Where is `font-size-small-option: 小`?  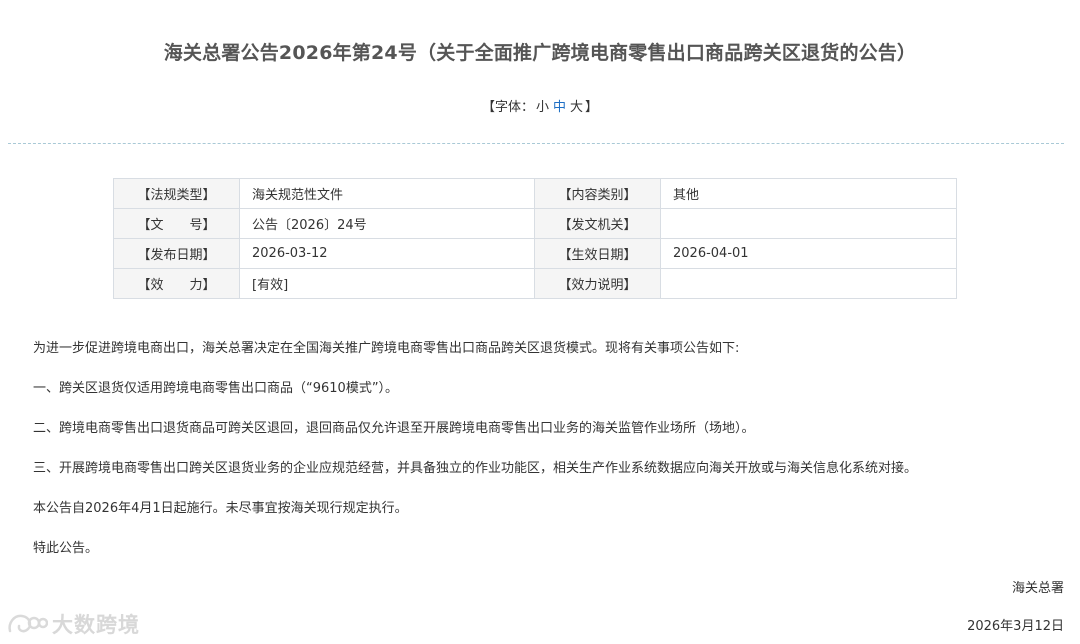
font-size-small-option: 小 is located at coordinates (542, 107).